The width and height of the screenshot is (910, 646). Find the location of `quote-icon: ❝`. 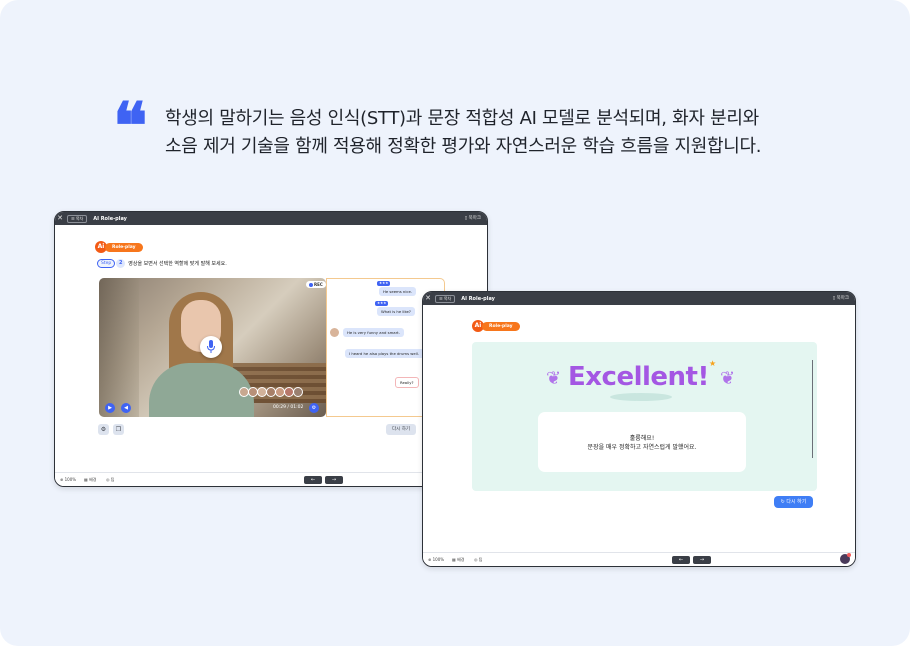

quote-icon: ❝ is located at coordinates (130, 126).